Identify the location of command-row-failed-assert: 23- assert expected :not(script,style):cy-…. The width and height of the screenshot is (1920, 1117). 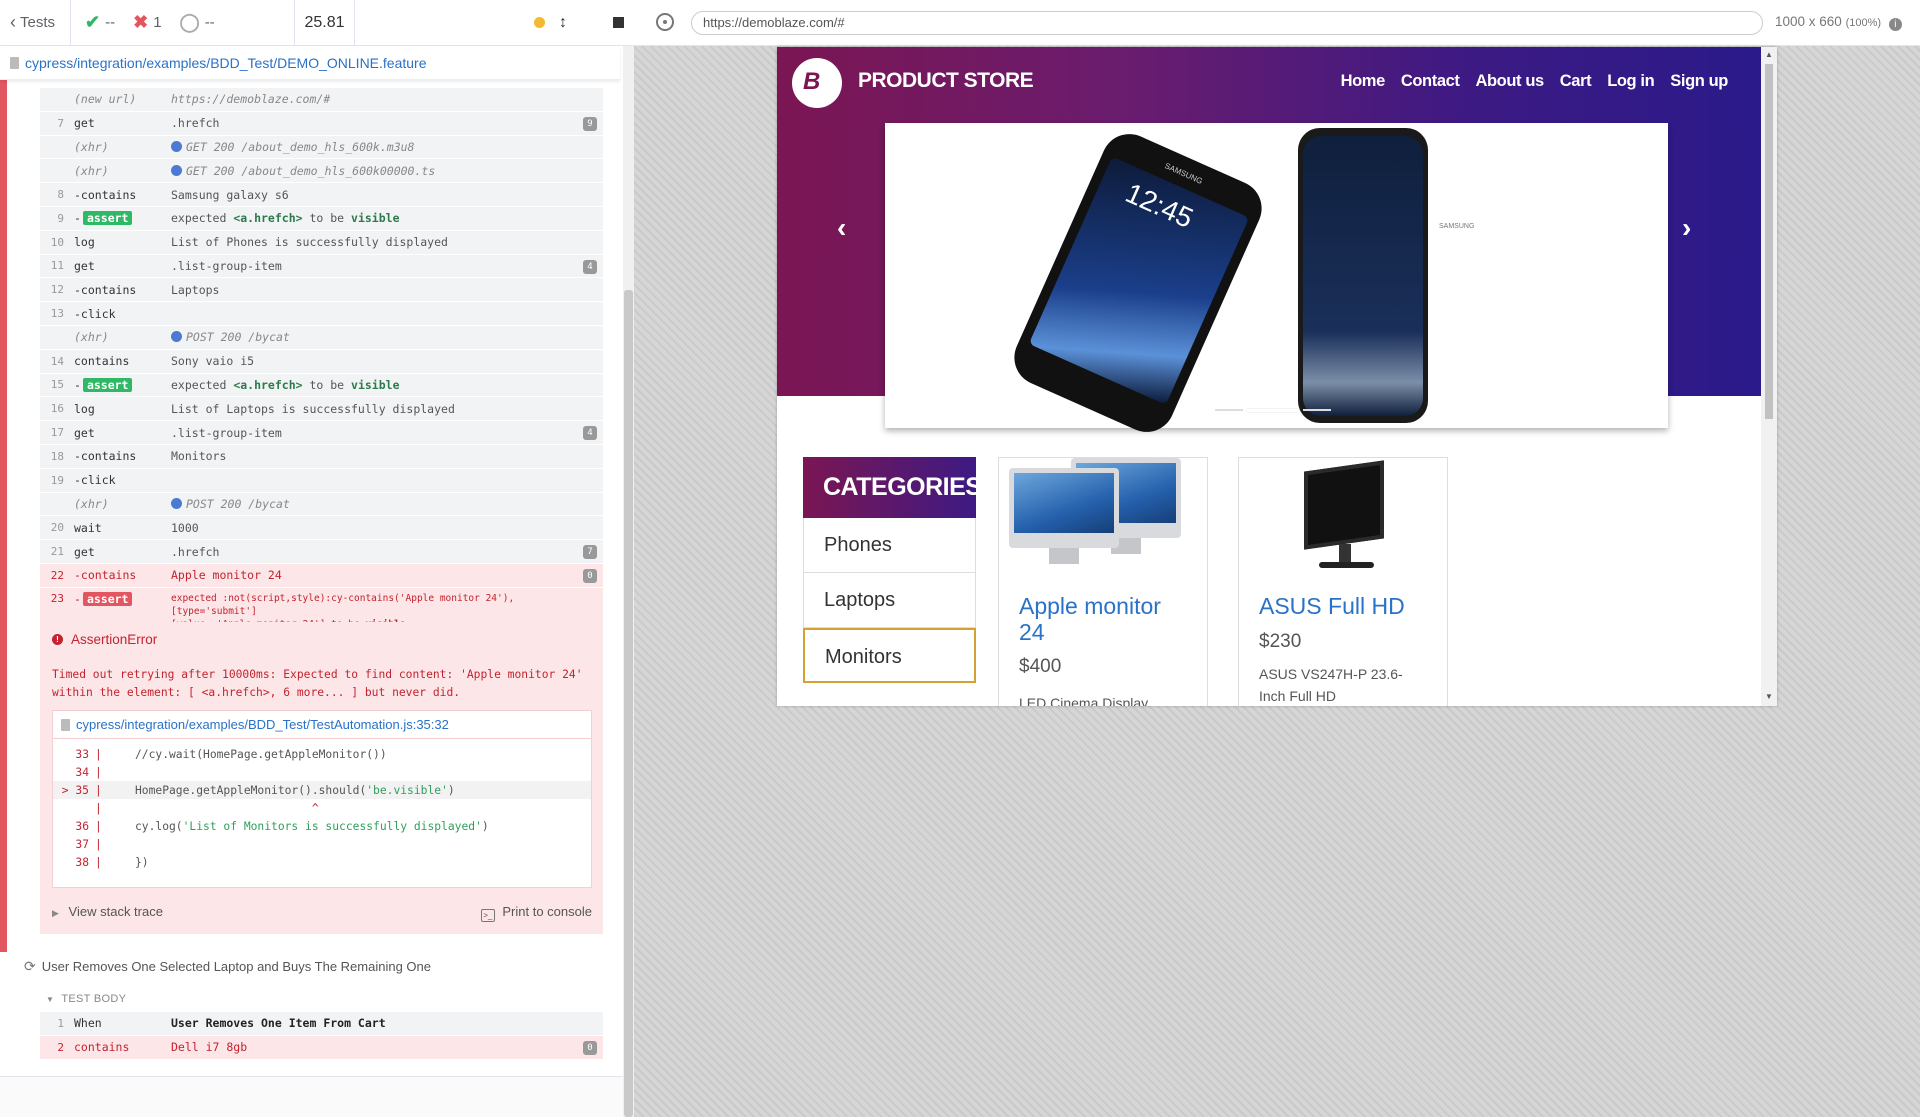
(321, 608).